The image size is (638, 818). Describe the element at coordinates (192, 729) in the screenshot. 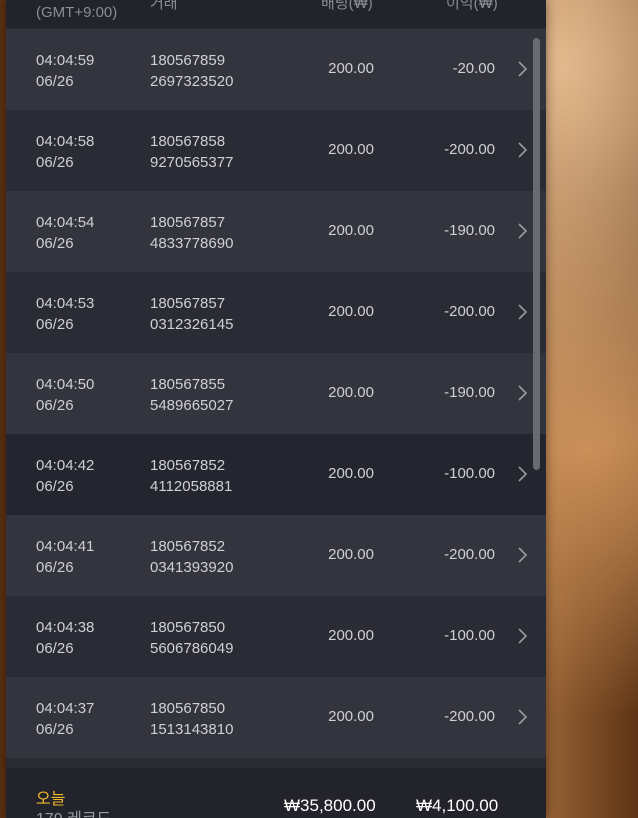

I see `row-id-line2: 1513143810` at that location.